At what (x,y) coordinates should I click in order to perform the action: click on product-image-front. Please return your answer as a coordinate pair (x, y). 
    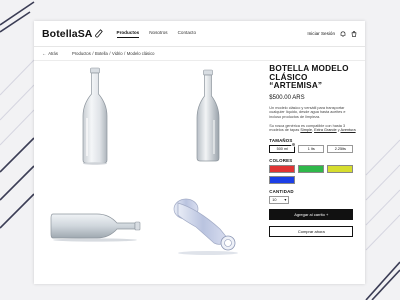
    Looking at the image, I should click on (95, 116).